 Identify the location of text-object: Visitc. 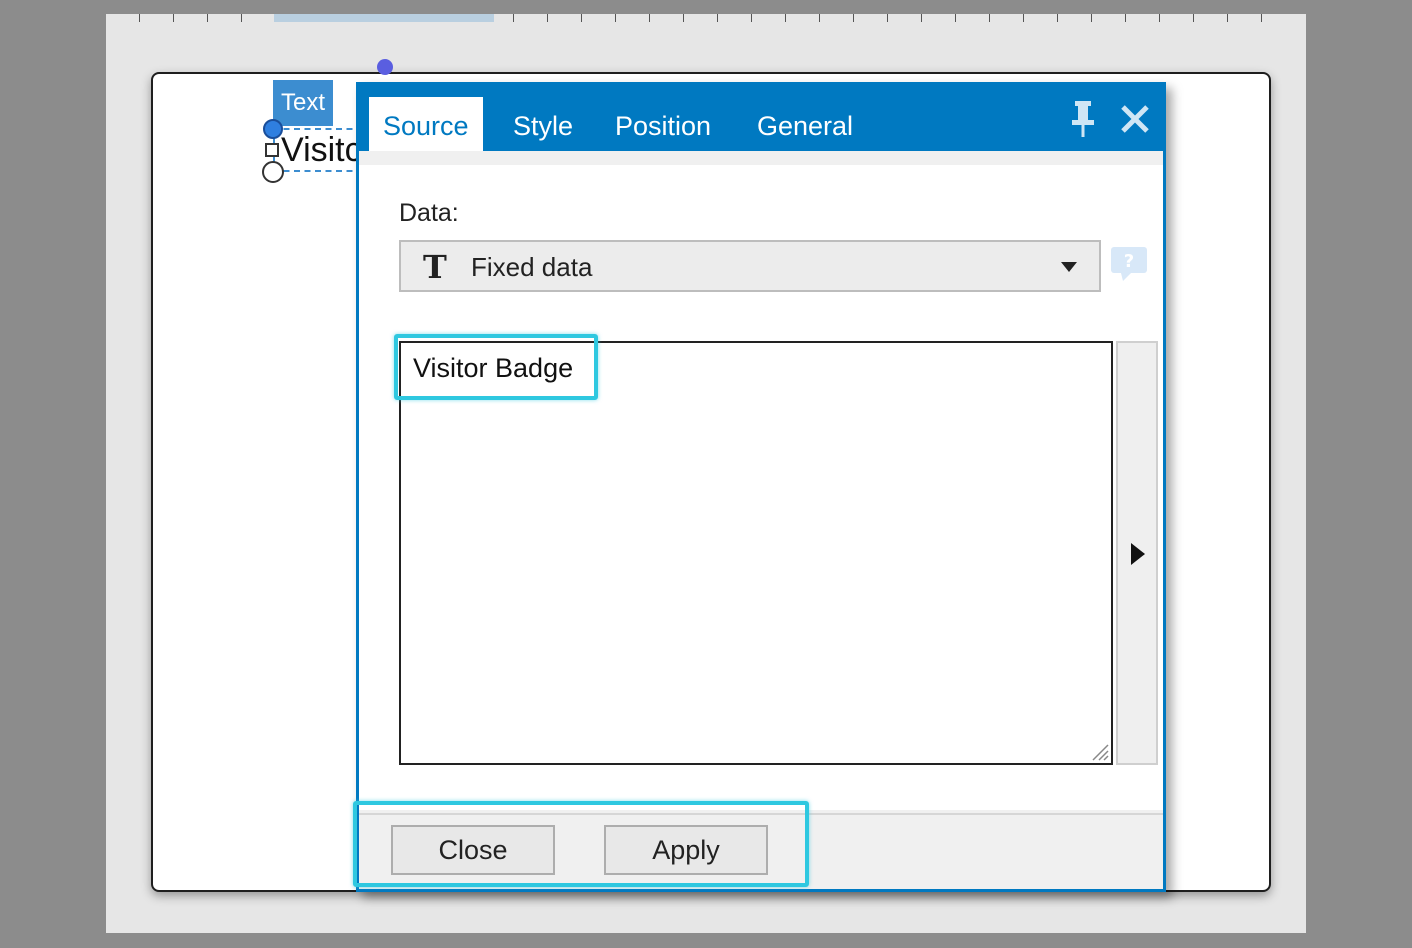
(318, 150).